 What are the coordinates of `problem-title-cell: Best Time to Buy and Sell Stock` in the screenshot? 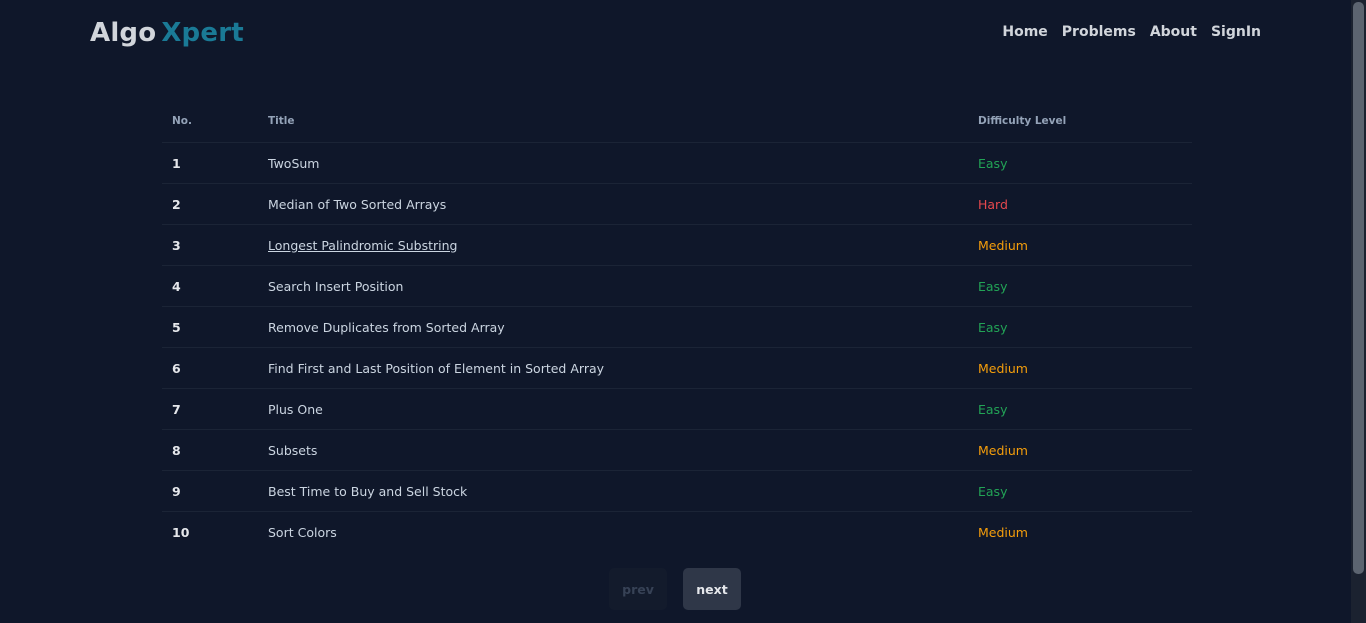 It's located at (613, 491).